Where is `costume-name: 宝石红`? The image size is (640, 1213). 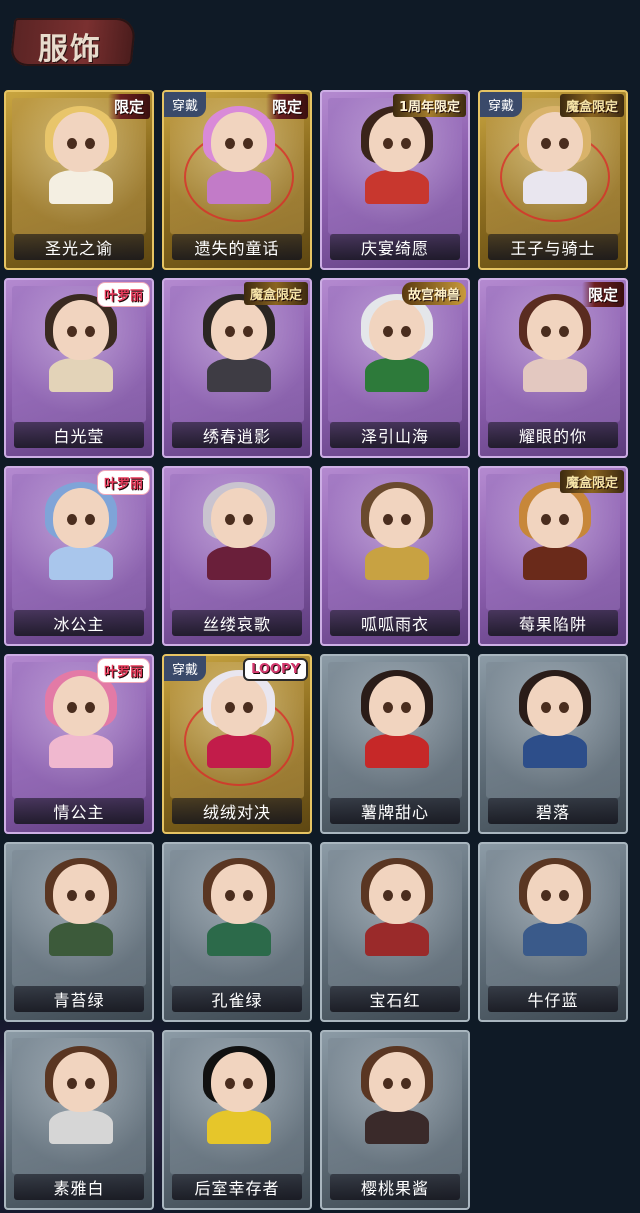 costume-name: 宝石红 is located at coordinates (395, 1000).